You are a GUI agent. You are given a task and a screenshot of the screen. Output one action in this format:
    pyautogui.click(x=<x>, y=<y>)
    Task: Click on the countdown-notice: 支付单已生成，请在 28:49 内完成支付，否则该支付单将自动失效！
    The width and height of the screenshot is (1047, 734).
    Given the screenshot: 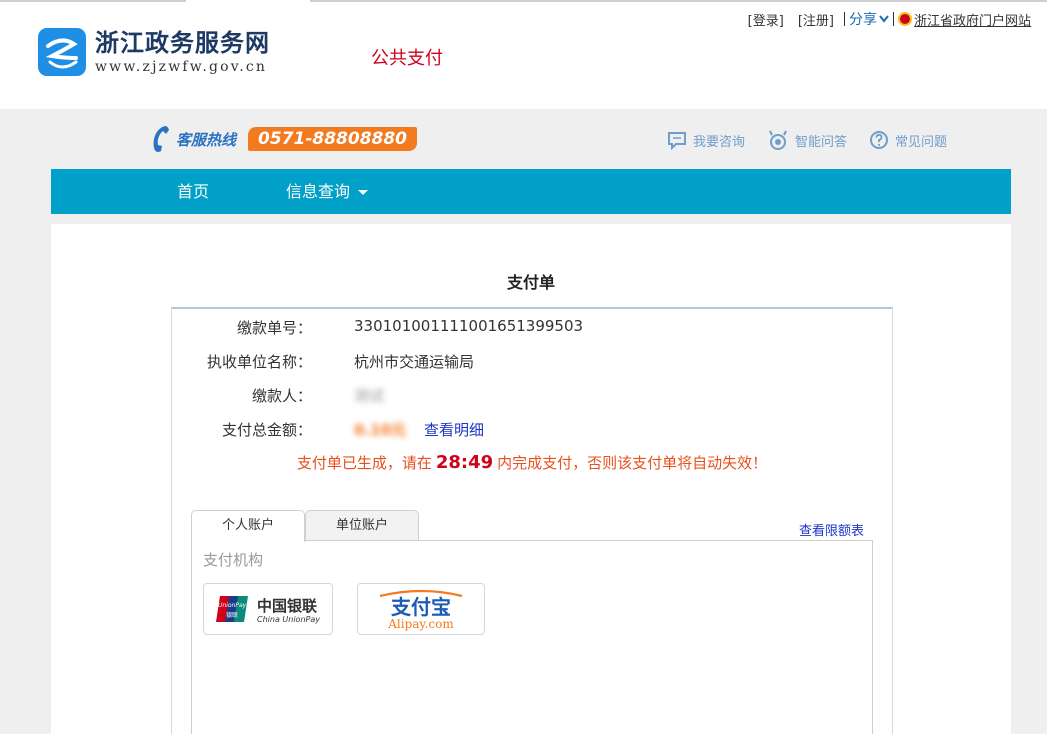 What is the action you would take?
    pyautogui.click(x=532, y=462)
    